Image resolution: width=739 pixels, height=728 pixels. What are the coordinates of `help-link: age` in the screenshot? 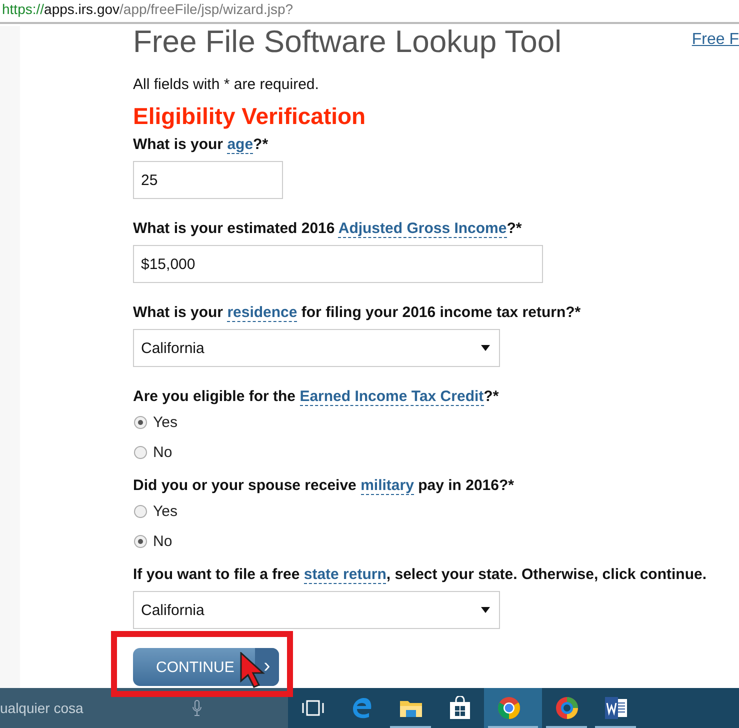 It's located at (240, 145).